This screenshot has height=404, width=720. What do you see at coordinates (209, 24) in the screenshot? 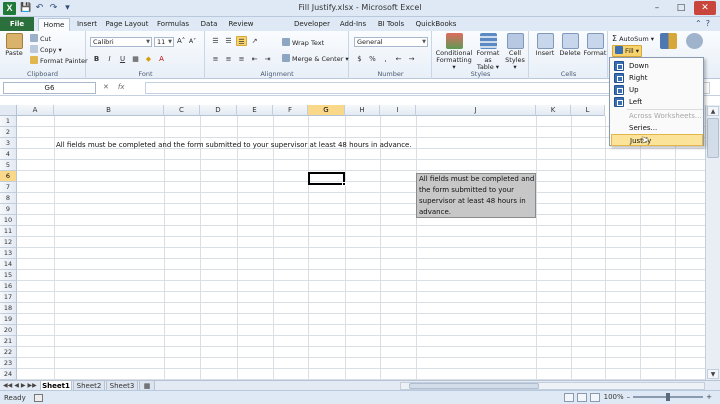
I see `tab-data: Data` at bounding box center [209, 24].